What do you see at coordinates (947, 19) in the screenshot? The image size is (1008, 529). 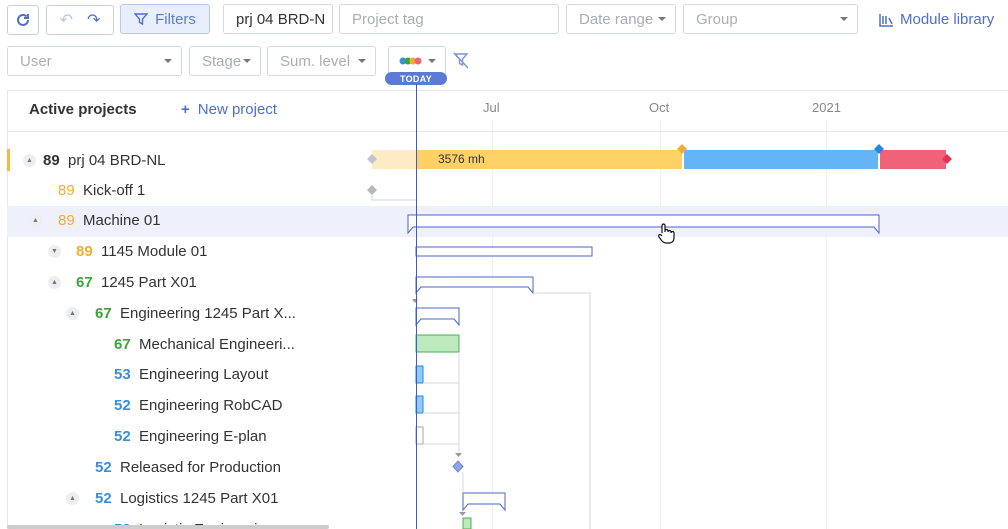 I see `module-library-label: Module library` at bounding box center [947, 19].